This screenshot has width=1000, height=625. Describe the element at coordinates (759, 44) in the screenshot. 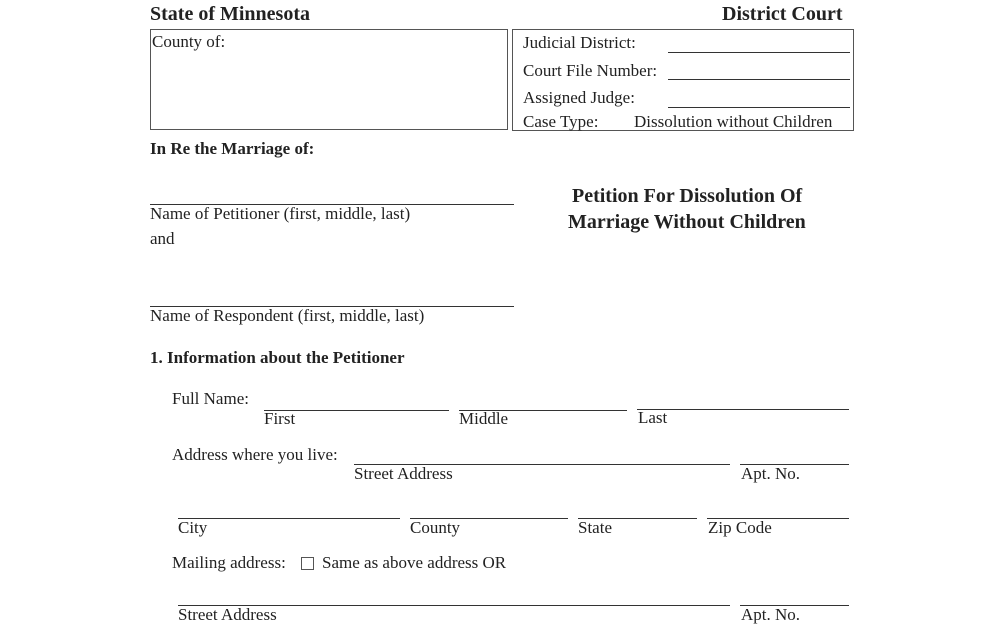

I see `judicial-district-input` at that location.